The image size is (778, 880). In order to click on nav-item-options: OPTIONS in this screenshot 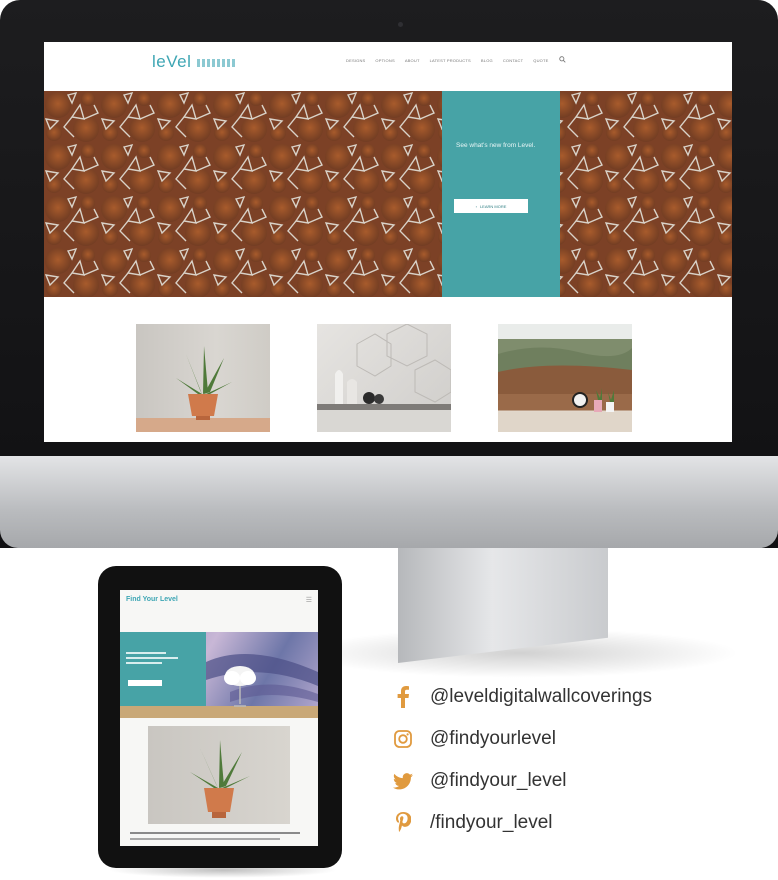, I will do `click(384, 61)`.